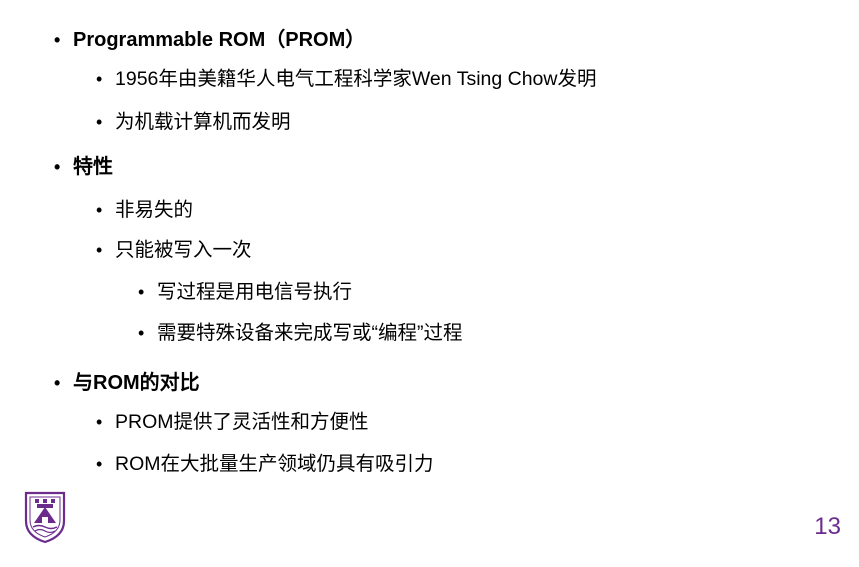 This screenshot has width=859, height=567. I want to click on page-number: 13, so click(827, 526).